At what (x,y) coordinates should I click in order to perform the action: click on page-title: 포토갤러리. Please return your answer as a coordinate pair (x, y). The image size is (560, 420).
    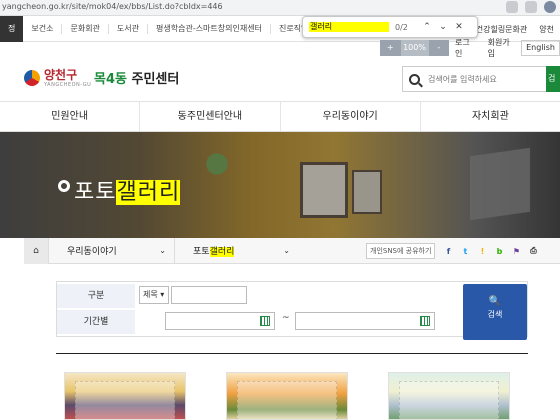
    Looking at the image, I should click on (119, 190).